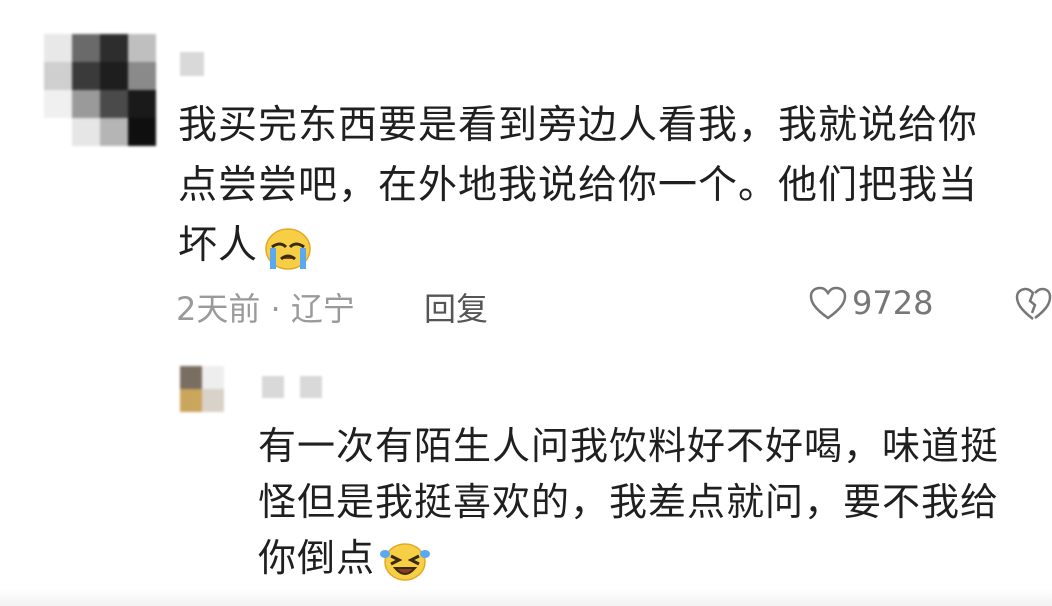  I want to click on avatar, so click(100, 90).